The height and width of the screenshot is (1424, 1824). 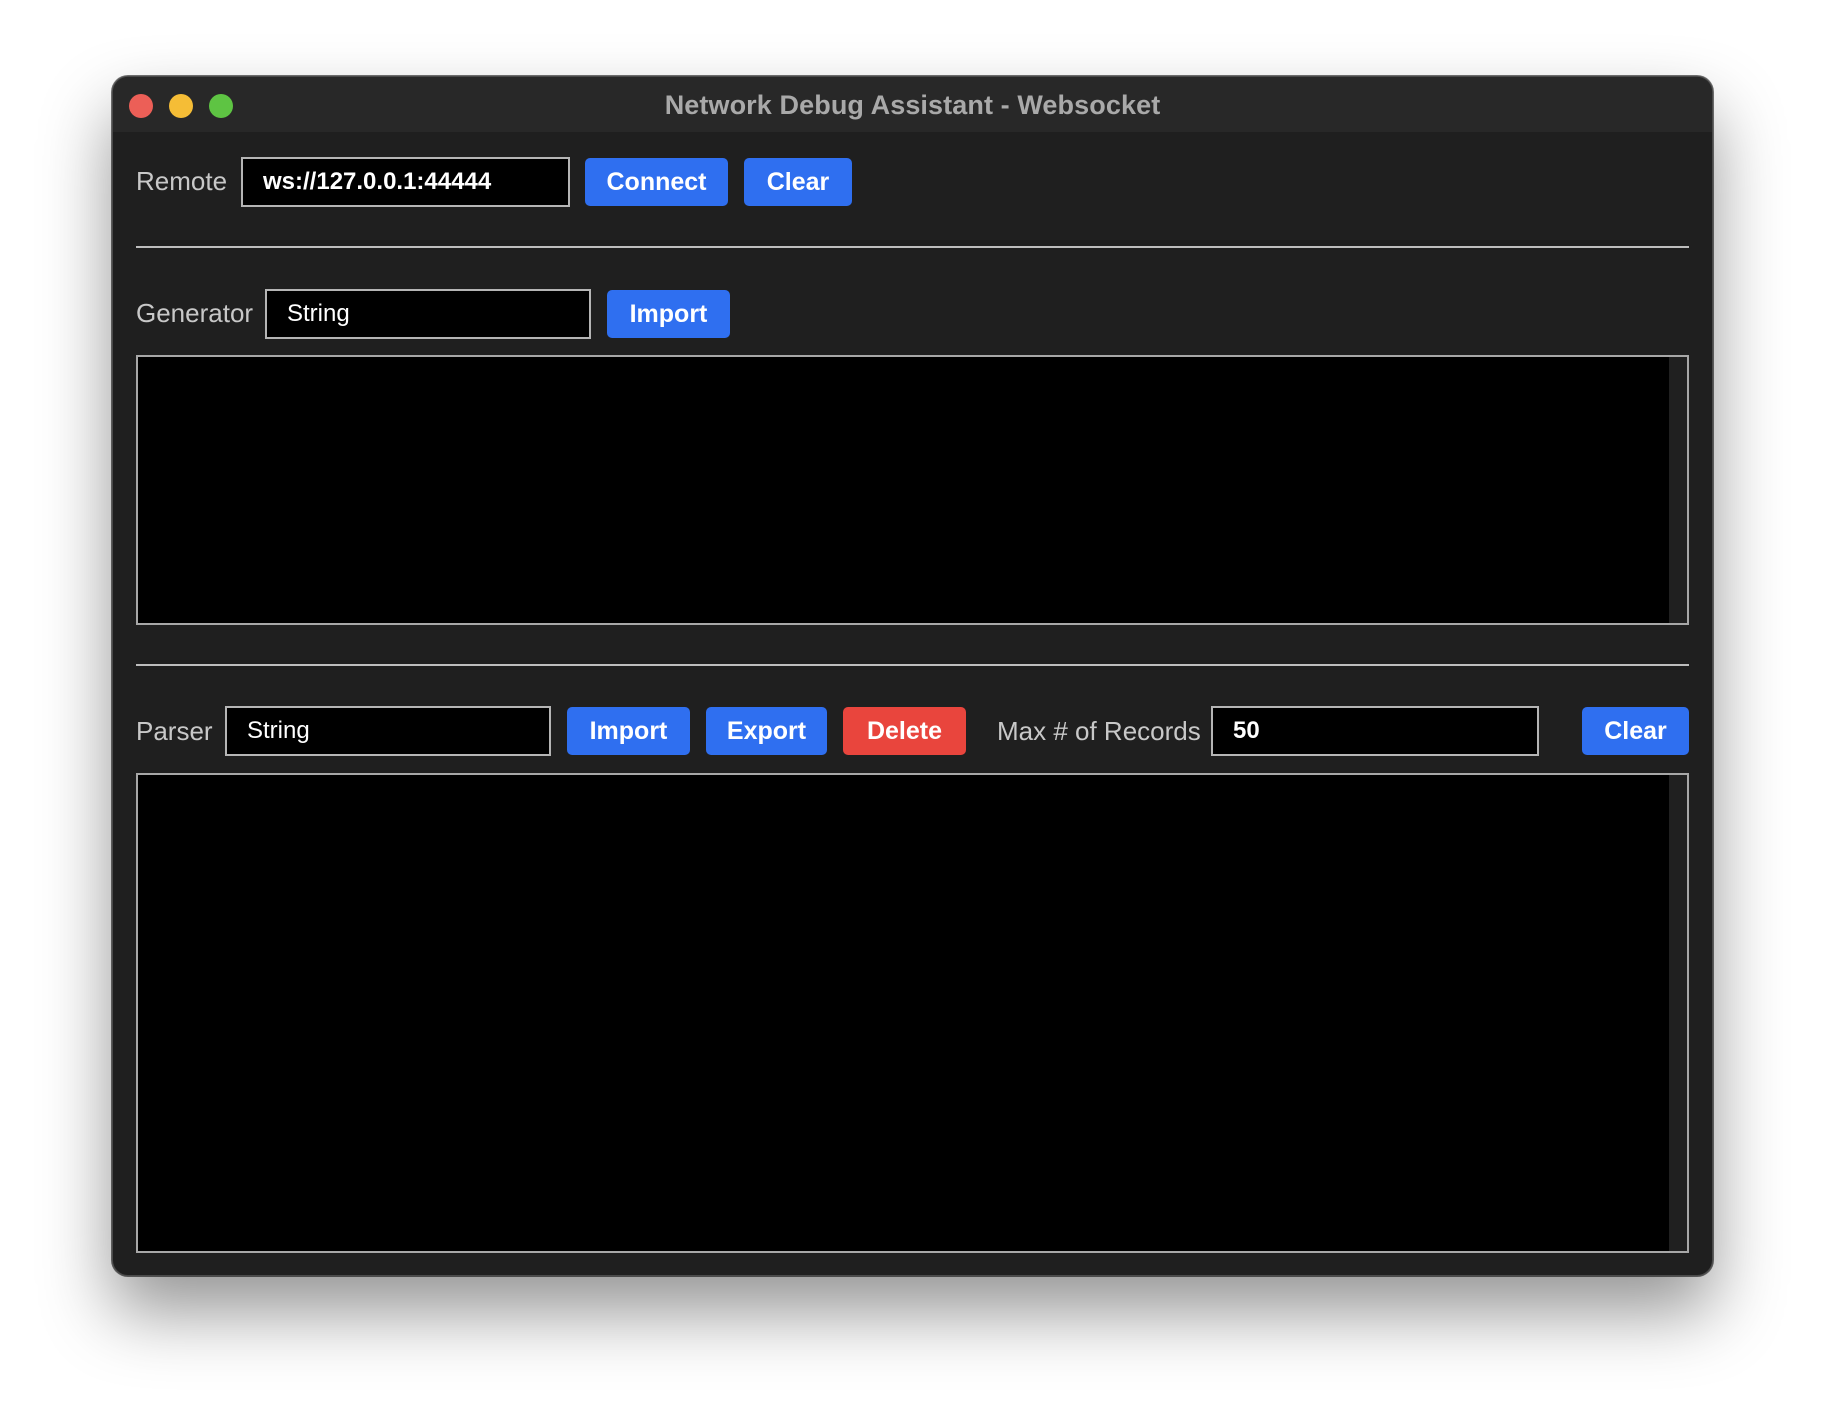 I want to click on parser-export-button: Export, so click(x=766, y=731).